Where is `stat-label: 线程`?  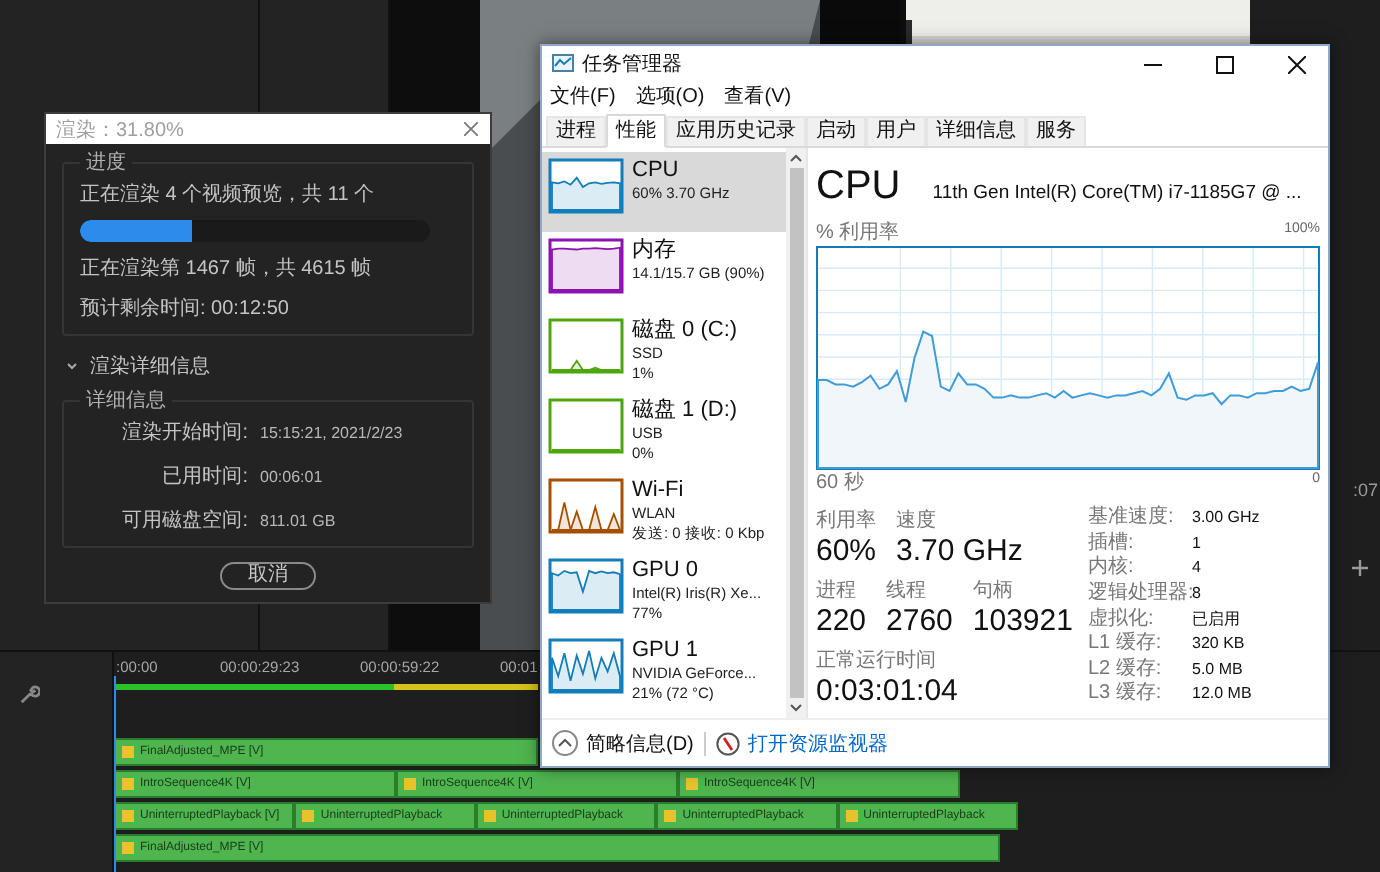 stat-label: 线程 is located at coordinates (907, 590).